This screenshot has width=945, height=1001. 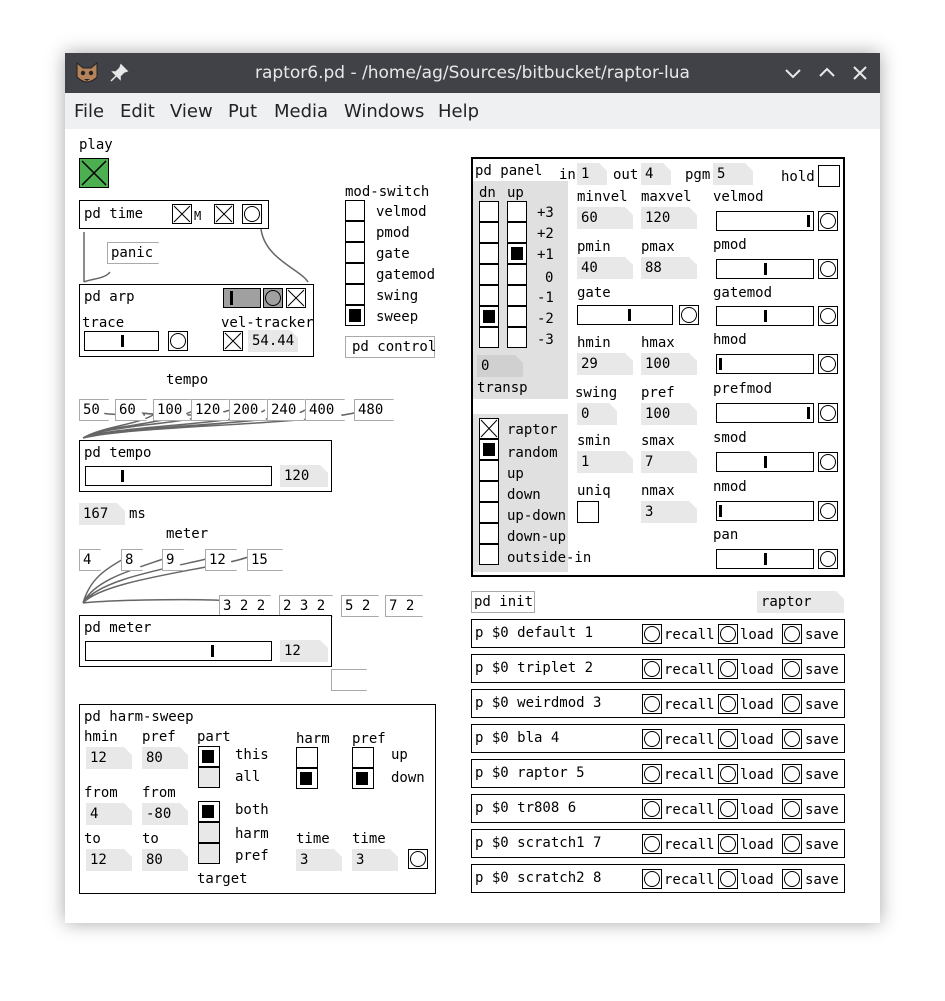 I want to click on mod-switch-radio, so click(x=355, y=263).